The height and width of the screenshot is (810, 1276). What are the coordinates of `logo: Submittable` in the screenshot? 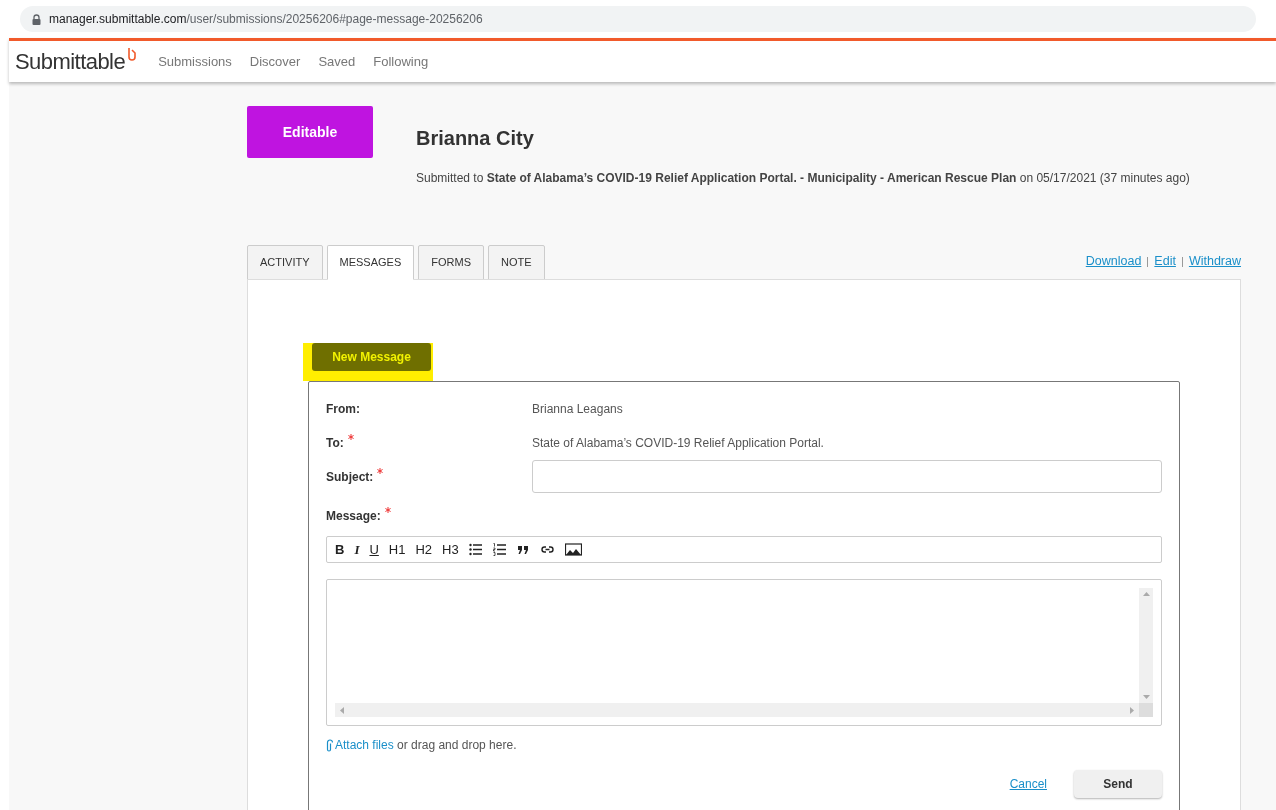 It's located at (70, 61).